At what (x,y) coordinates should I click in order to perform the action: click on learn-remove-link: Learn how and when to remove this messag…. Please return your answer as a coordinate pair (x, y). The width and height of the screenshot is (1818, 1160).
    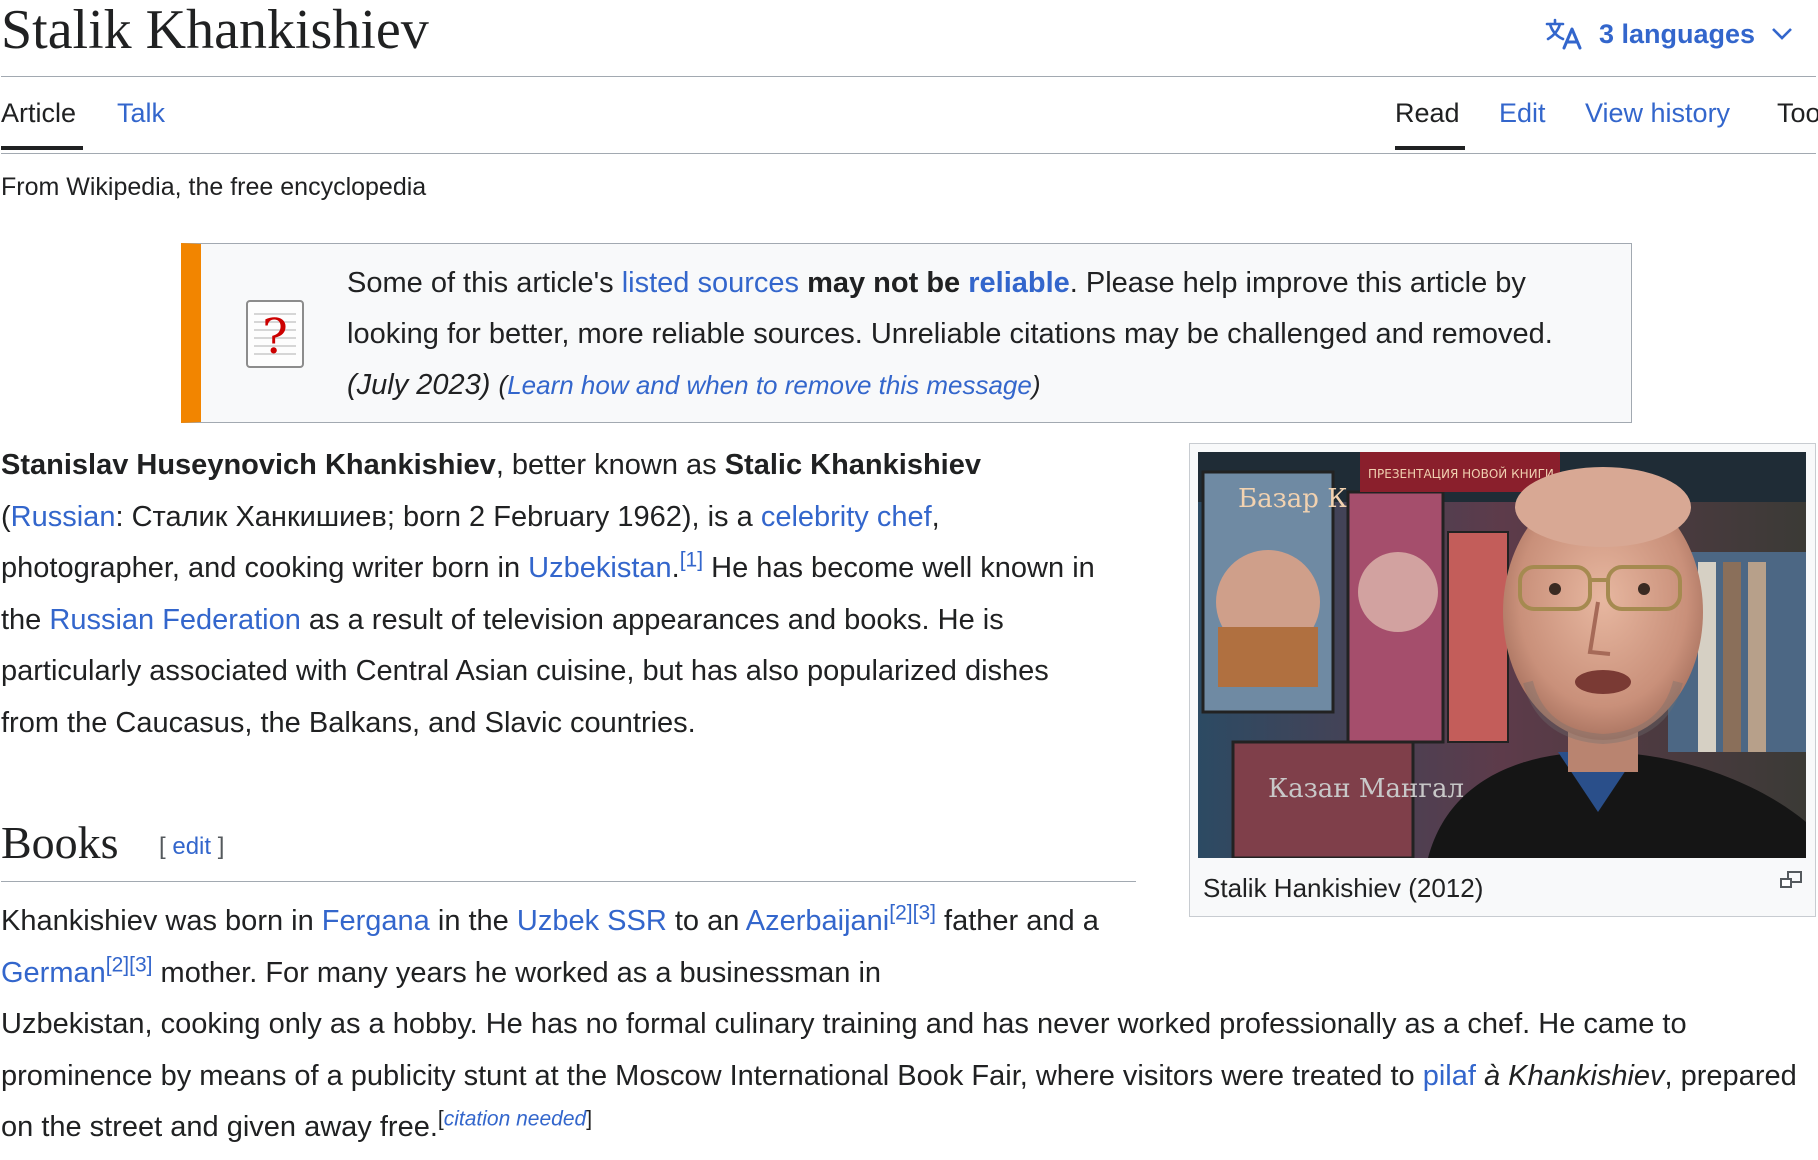
    Looking at the image, I should click on (769, 385).